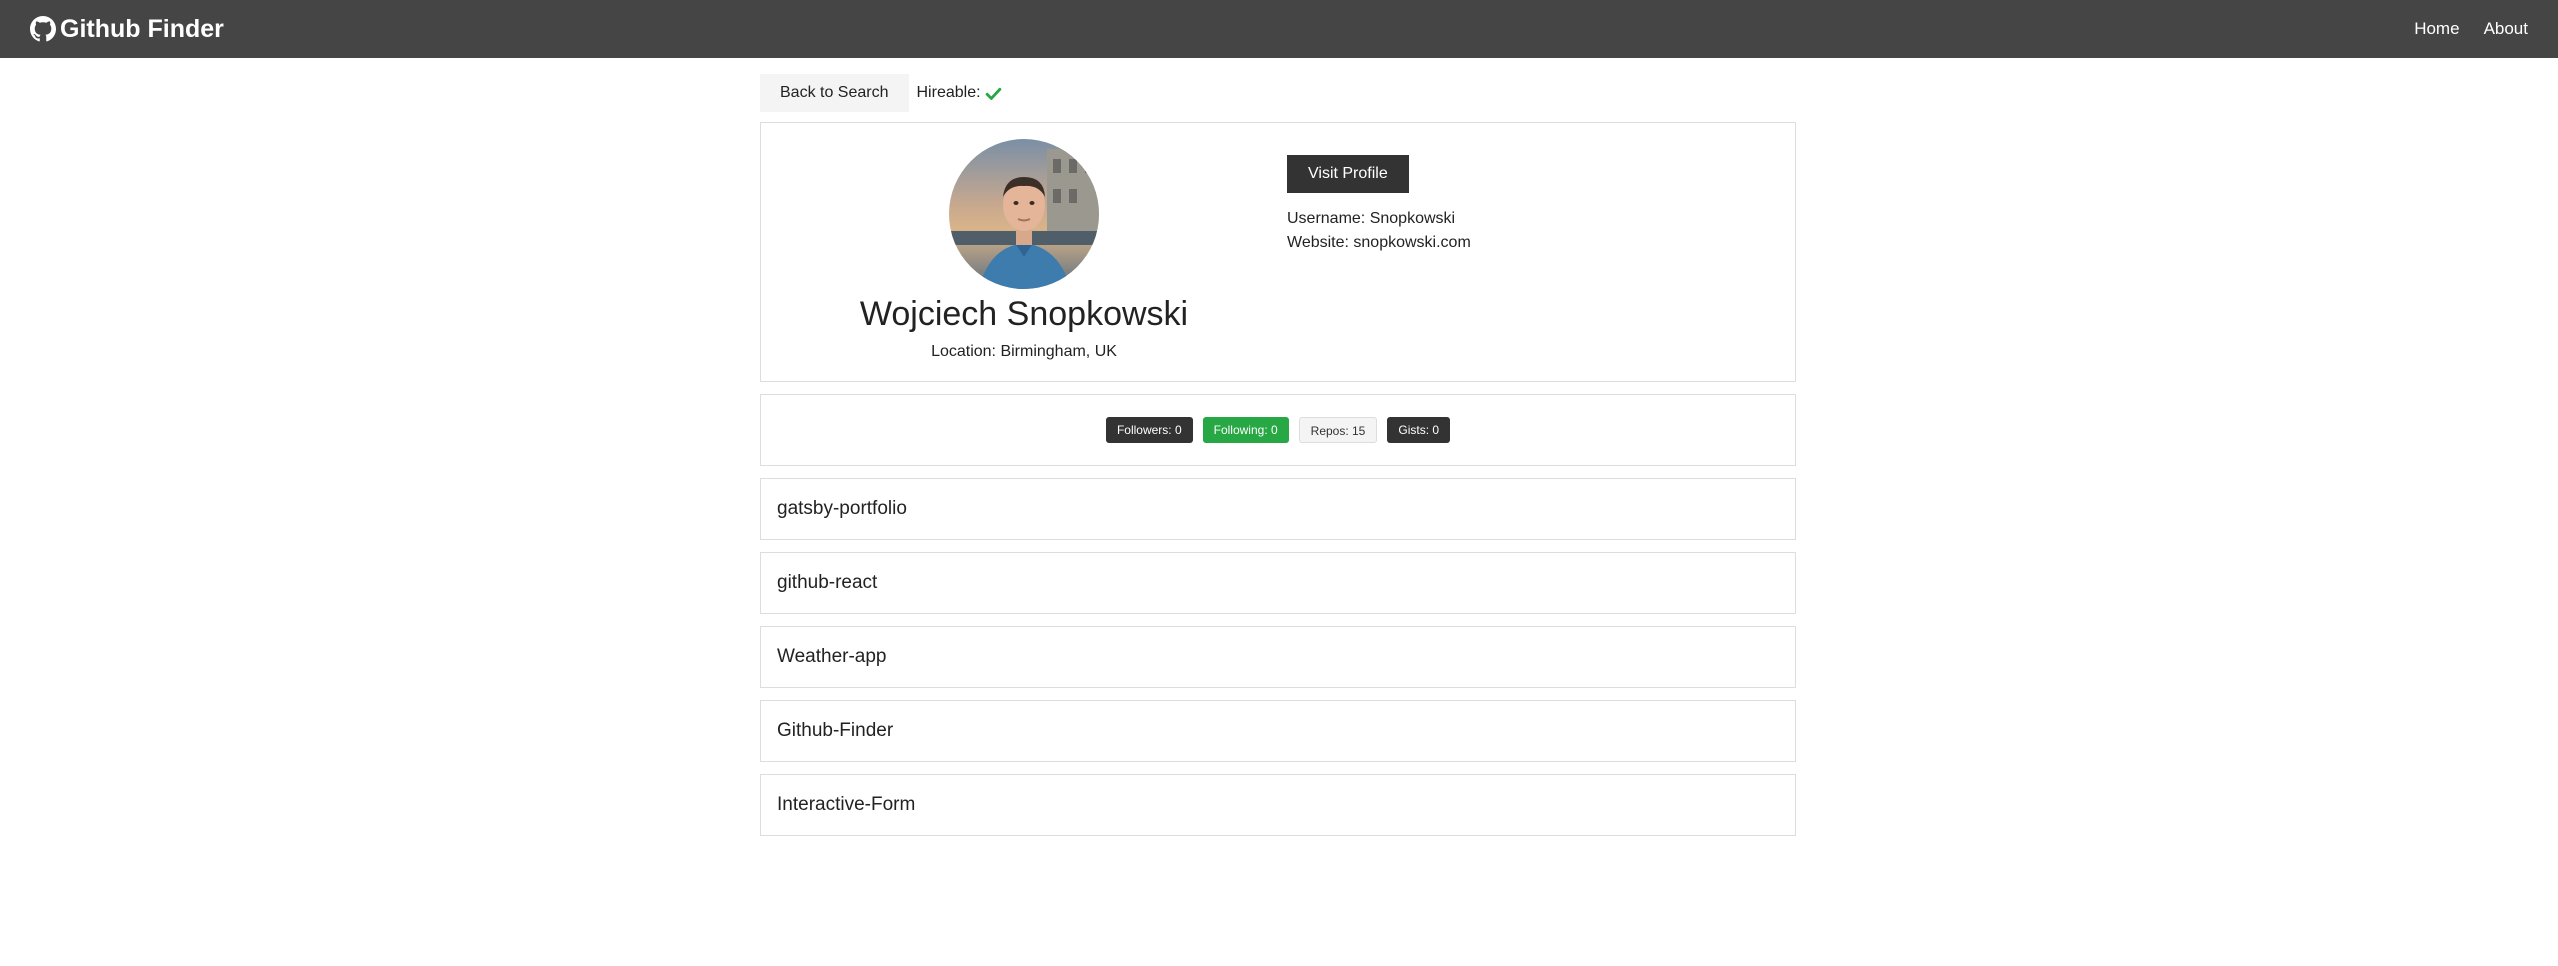  Describe the element at coordinates (846, 805) in the screenshot. I see `repo-link: Interactive-Form` at that location.